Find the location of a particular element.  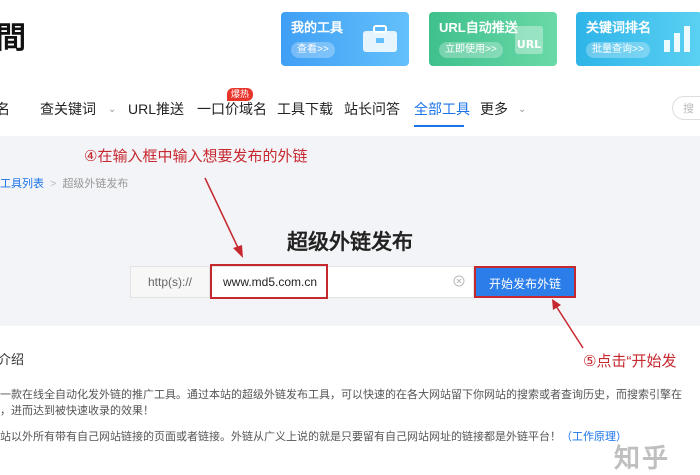

intro-paragraph: ，进而达到被快速收录的效果！ is located at coordinates (77, 411).